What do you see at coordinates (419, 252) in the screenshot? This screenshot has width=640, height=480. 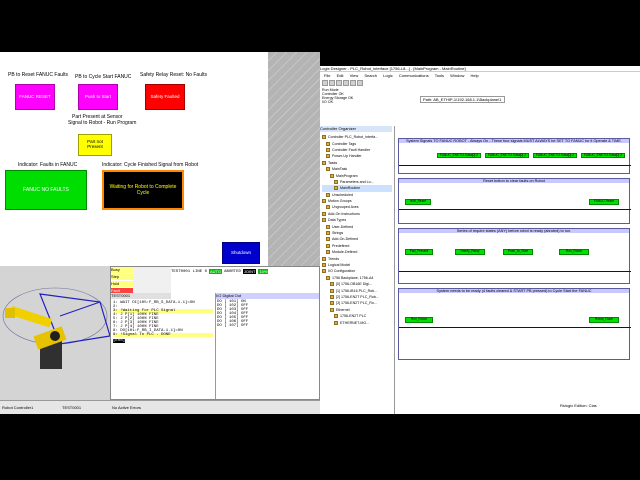 I see `xic-instruction: Part_Present` at bounding box center [419, 252].